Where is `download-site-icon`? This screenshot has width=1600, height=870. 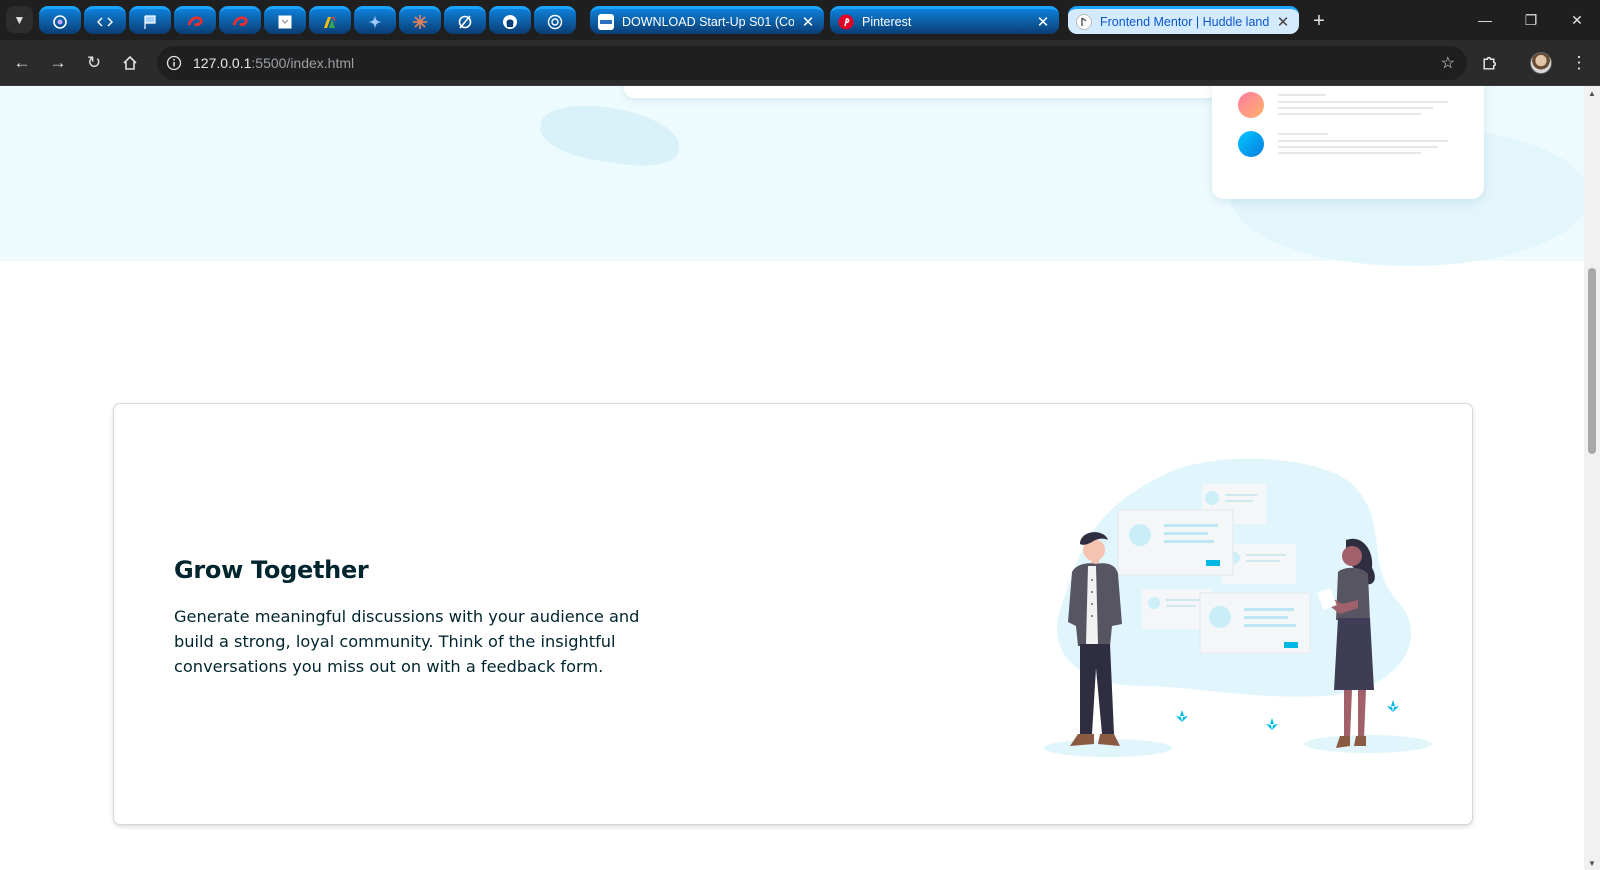
download-site-icon is located at coordinates (606, 21).